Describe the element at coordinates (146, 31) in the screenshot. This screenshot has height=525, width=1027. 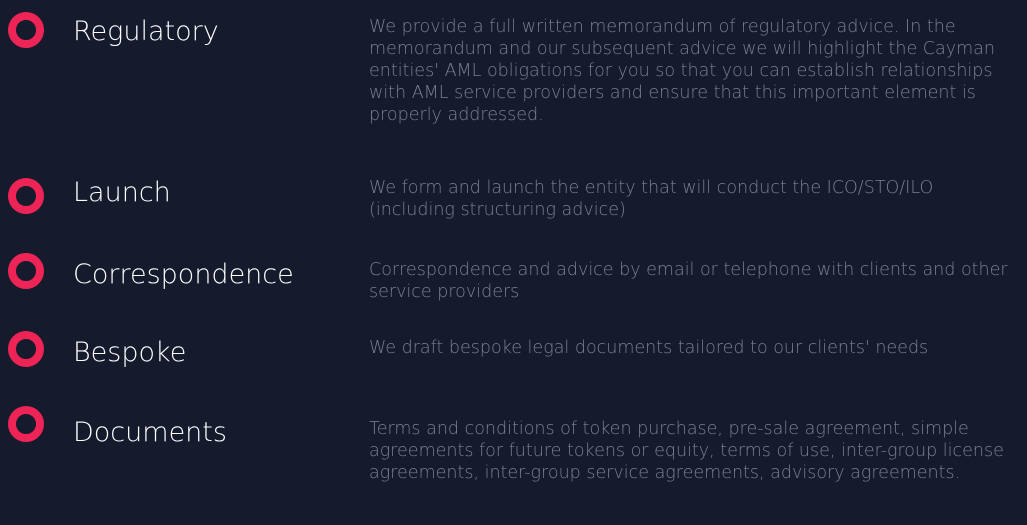
I see `service-title: Regulatory` at that location.